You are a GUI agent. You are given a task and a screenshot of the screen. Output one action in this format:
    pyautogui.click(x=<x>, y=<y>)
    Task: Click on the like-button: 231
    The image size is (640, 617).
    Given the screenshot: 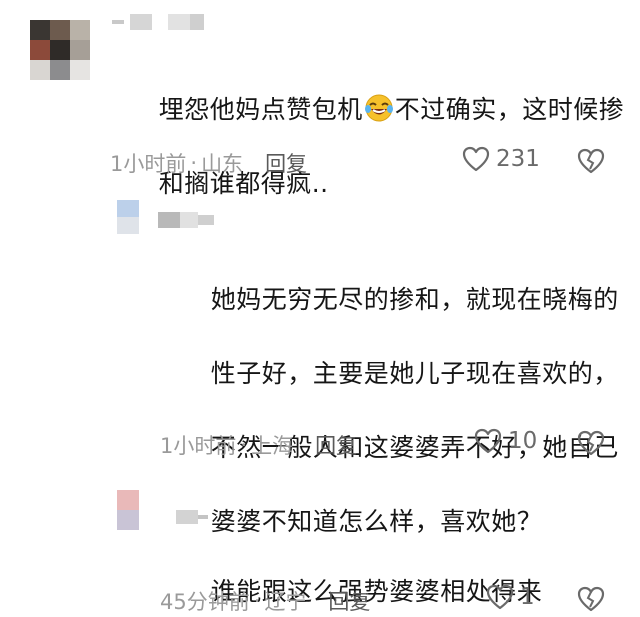 What is the action you would take?
    pyautogui.click(x=501, y=159)
    